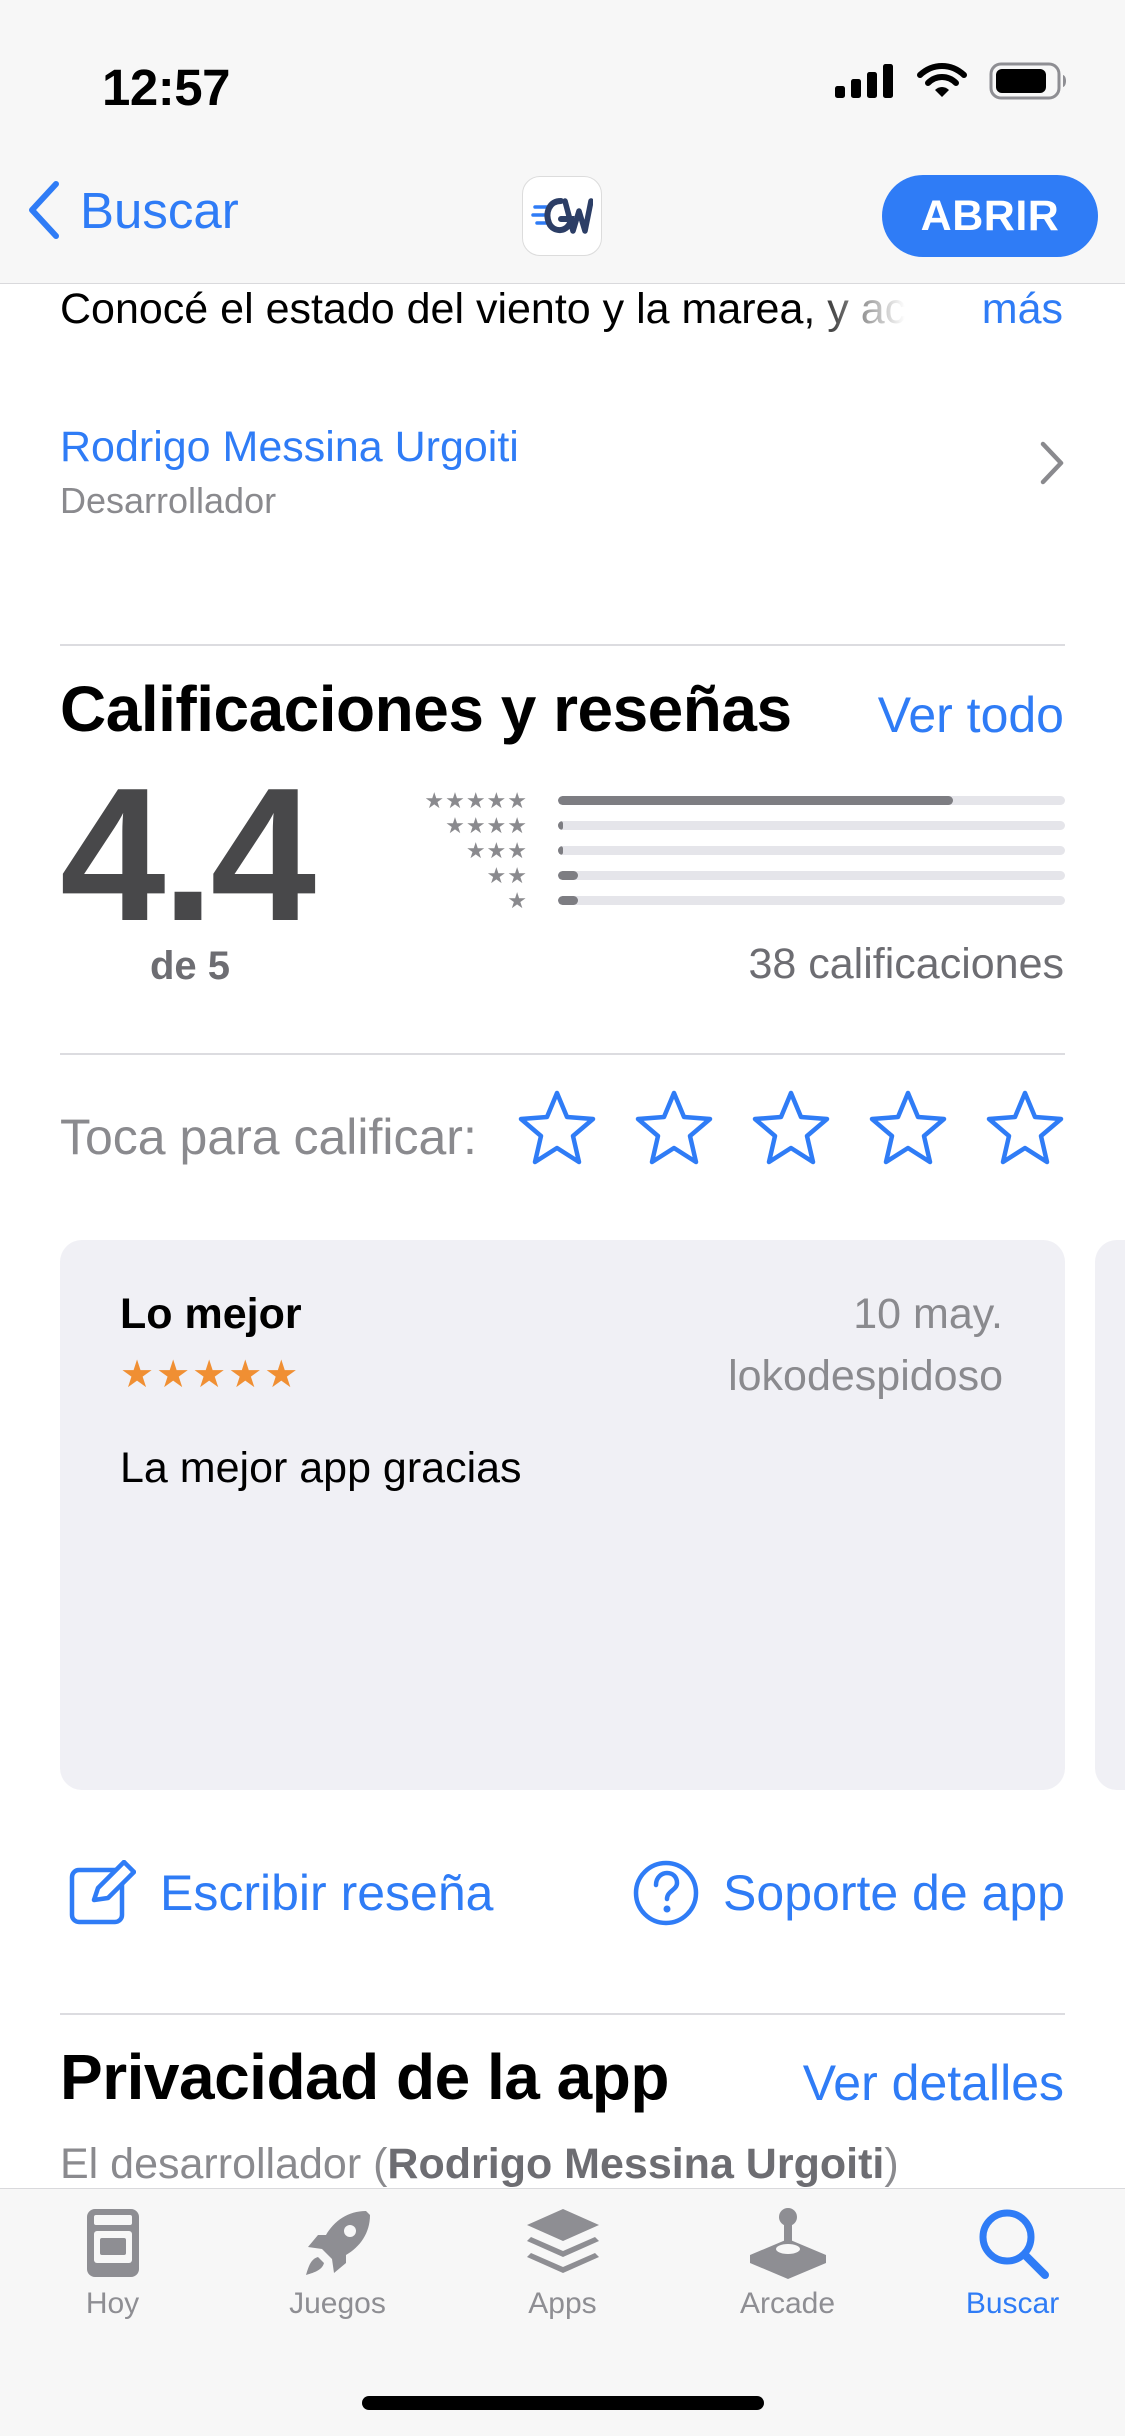 This screenshot has width=1125, height=2436. I want to click on rate-star-4-icon, so click(908, 1128).